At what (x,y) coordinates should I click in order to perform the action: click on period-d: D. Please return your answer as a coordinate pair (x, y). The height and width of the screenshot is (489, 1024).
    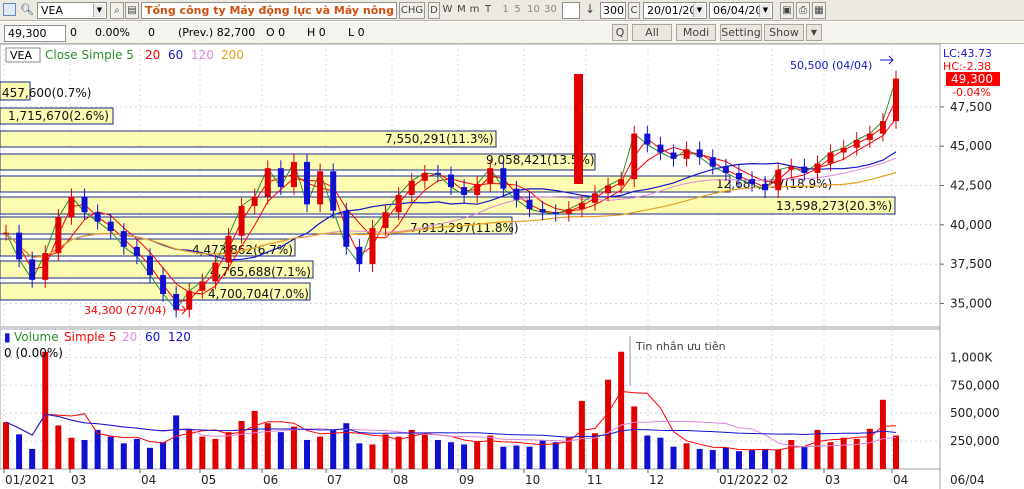
    Looking at the image, I should click on (434, 10).